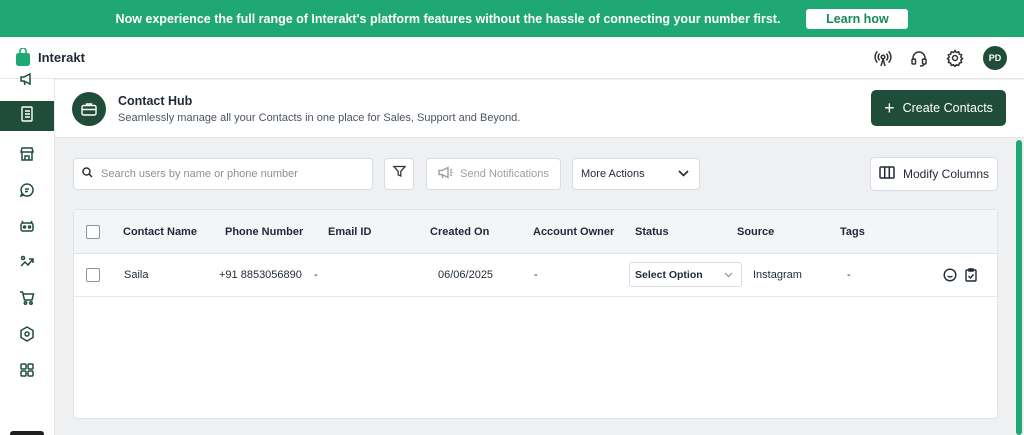 This screenshot has width=1024, height=435. Describe the element at coordinates (93, 275) in the screenshot. I see `row-checkbox` at that location.